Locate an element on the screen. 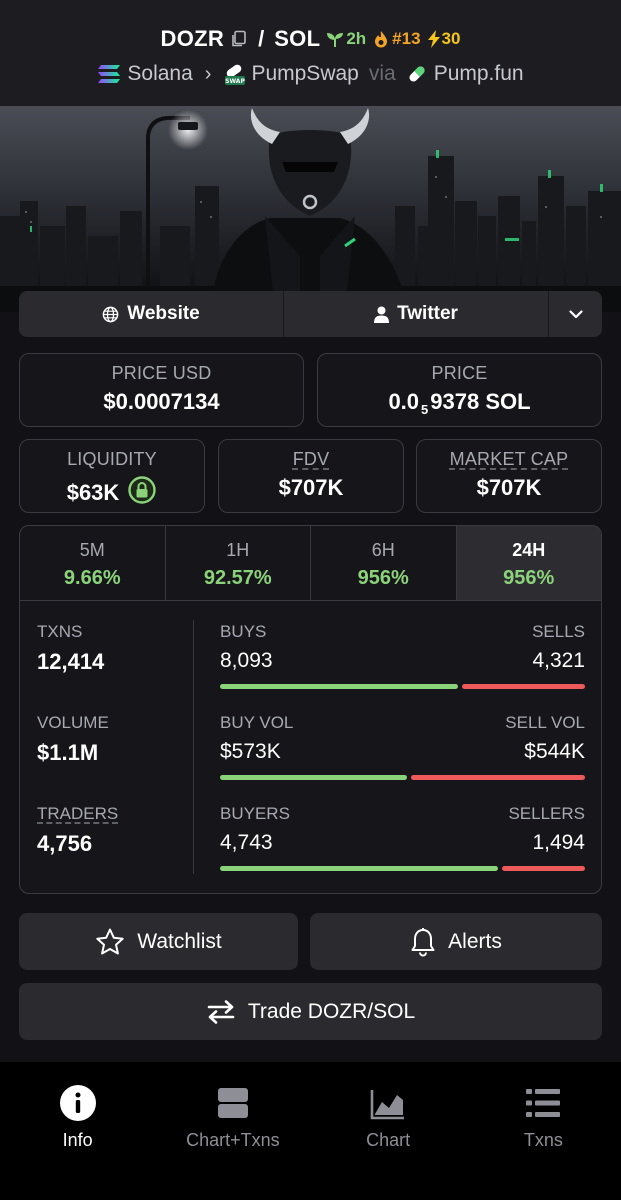 The width and height of the screenshot is (621, 1200). sell-vol-label: SELL VOL is located at coordinates (545, 722).